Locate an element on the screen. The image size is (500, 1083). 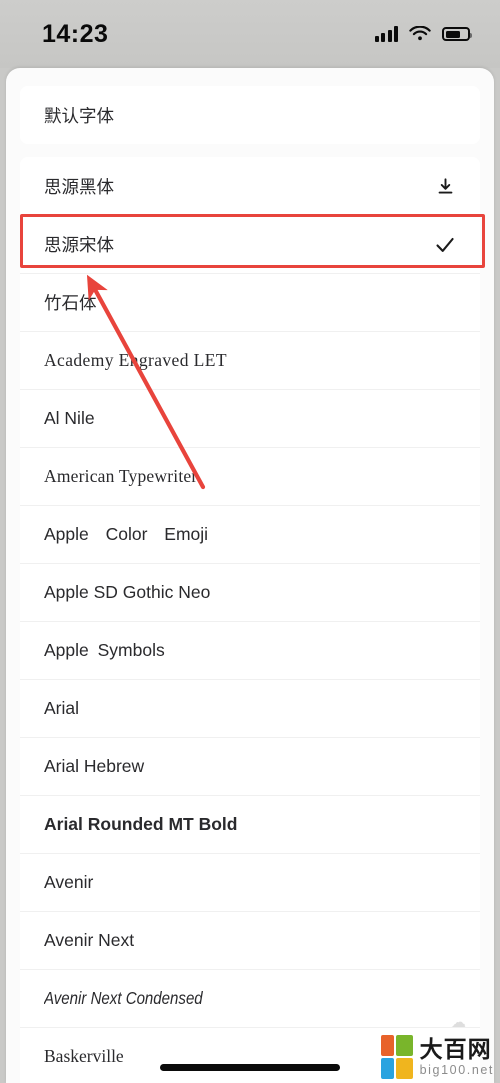
font-row-label: Apple Symbols is located at coordinates (104, 650).